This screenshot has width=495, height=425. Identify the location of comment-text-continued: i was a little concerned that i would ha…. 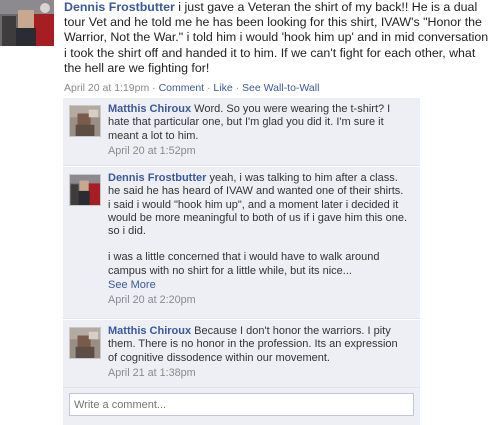
(244, 264).